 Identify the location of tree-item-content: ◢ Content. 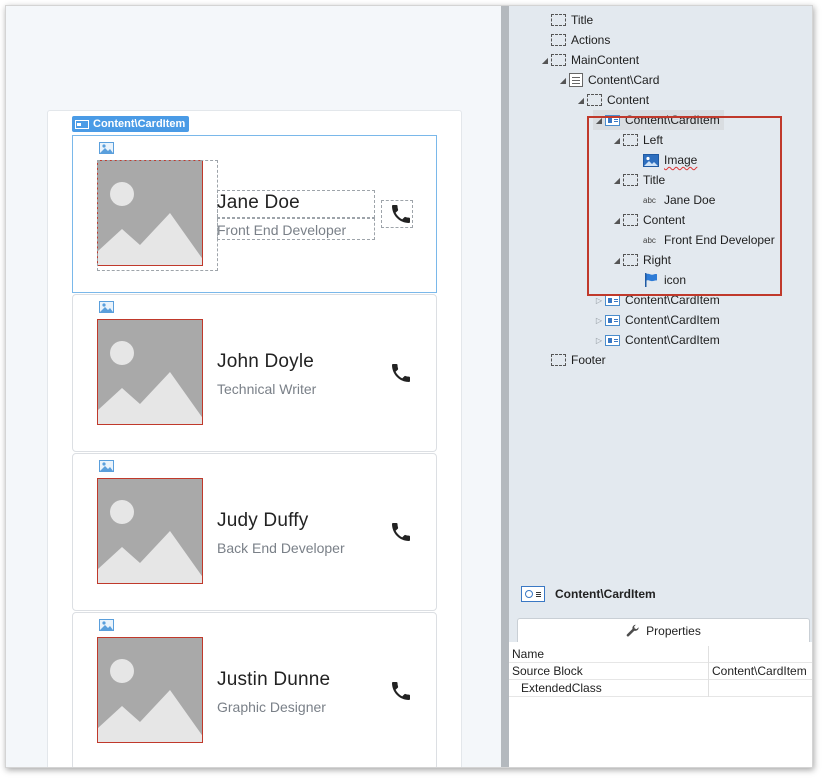
(612, 100).